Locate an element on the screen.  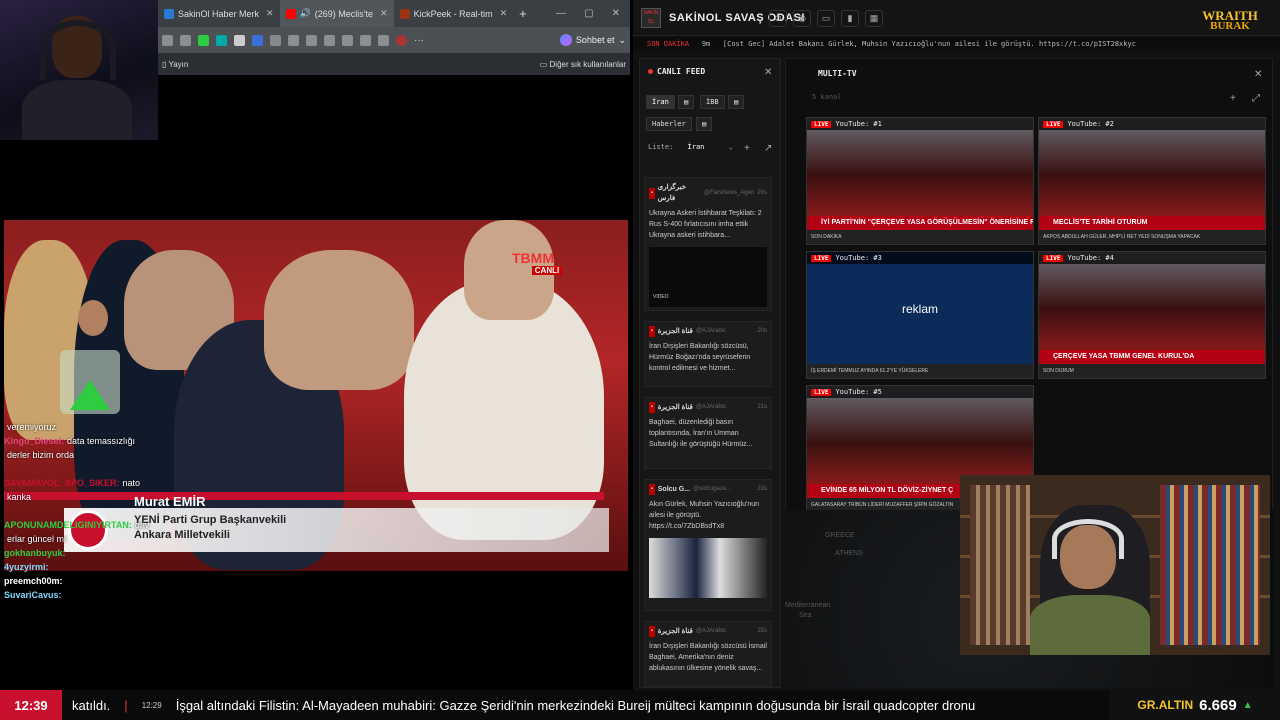
more-icon: ··· is located at coordinates (419, 40).